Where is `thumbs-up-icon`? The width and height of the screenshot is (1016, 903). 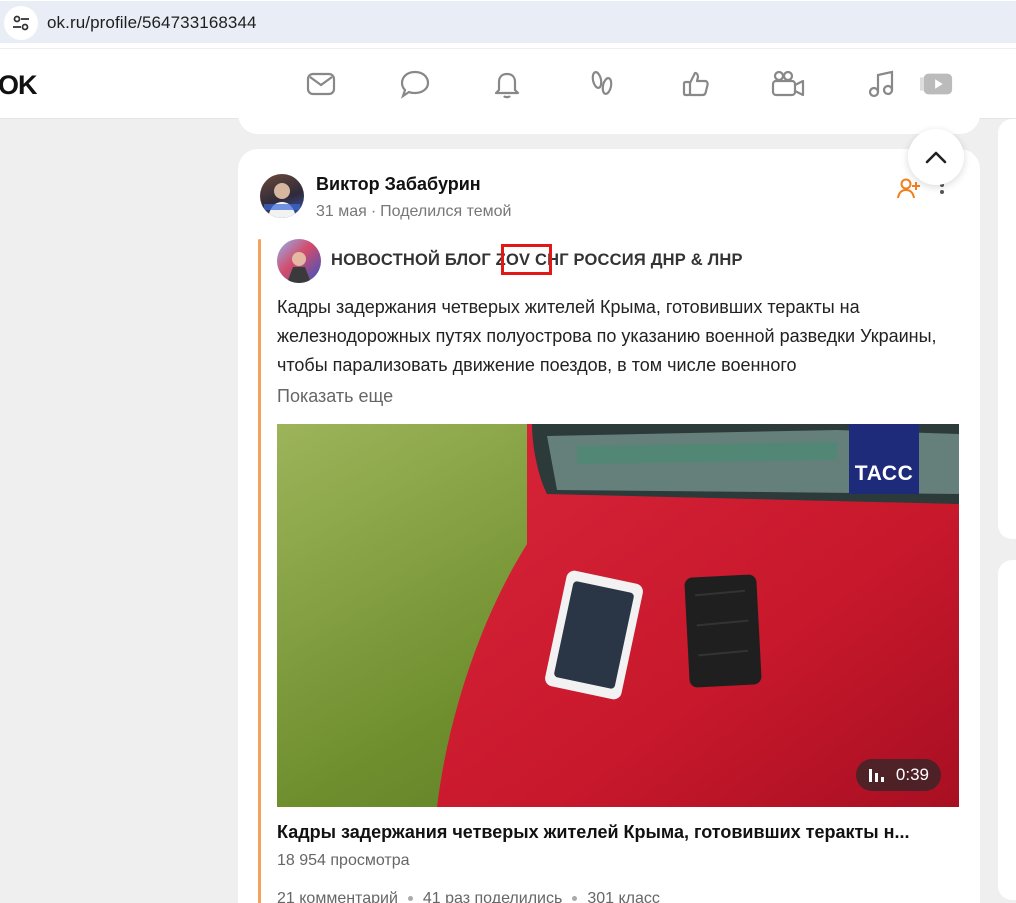
thumbs-up-icon is located at coordinates (696, 84).